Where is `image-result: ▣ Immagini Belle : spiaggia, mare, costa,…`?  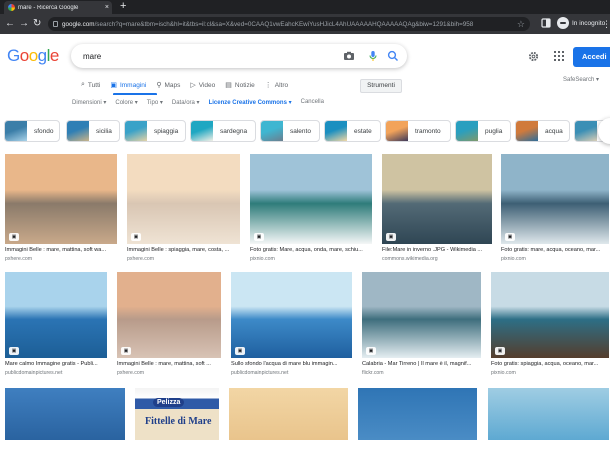 image-result: ▣ Immagini Belle : spiaggia, mare, costa,… is located at coordinates (183, 210).